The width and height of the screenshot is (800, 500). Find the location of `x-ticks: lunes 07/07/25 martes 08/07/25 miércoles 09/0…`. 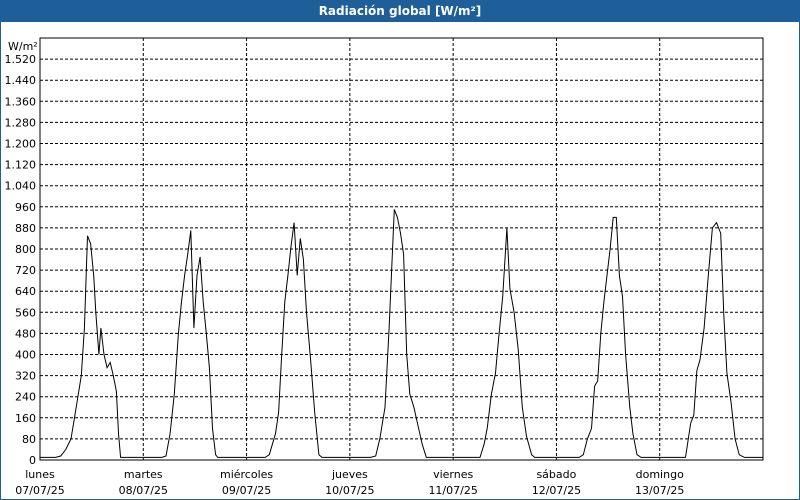

x-ticks: lunes 07/07/25 martes 08/07/25 miércoles 09/0… is located at coordinates (349, 482).